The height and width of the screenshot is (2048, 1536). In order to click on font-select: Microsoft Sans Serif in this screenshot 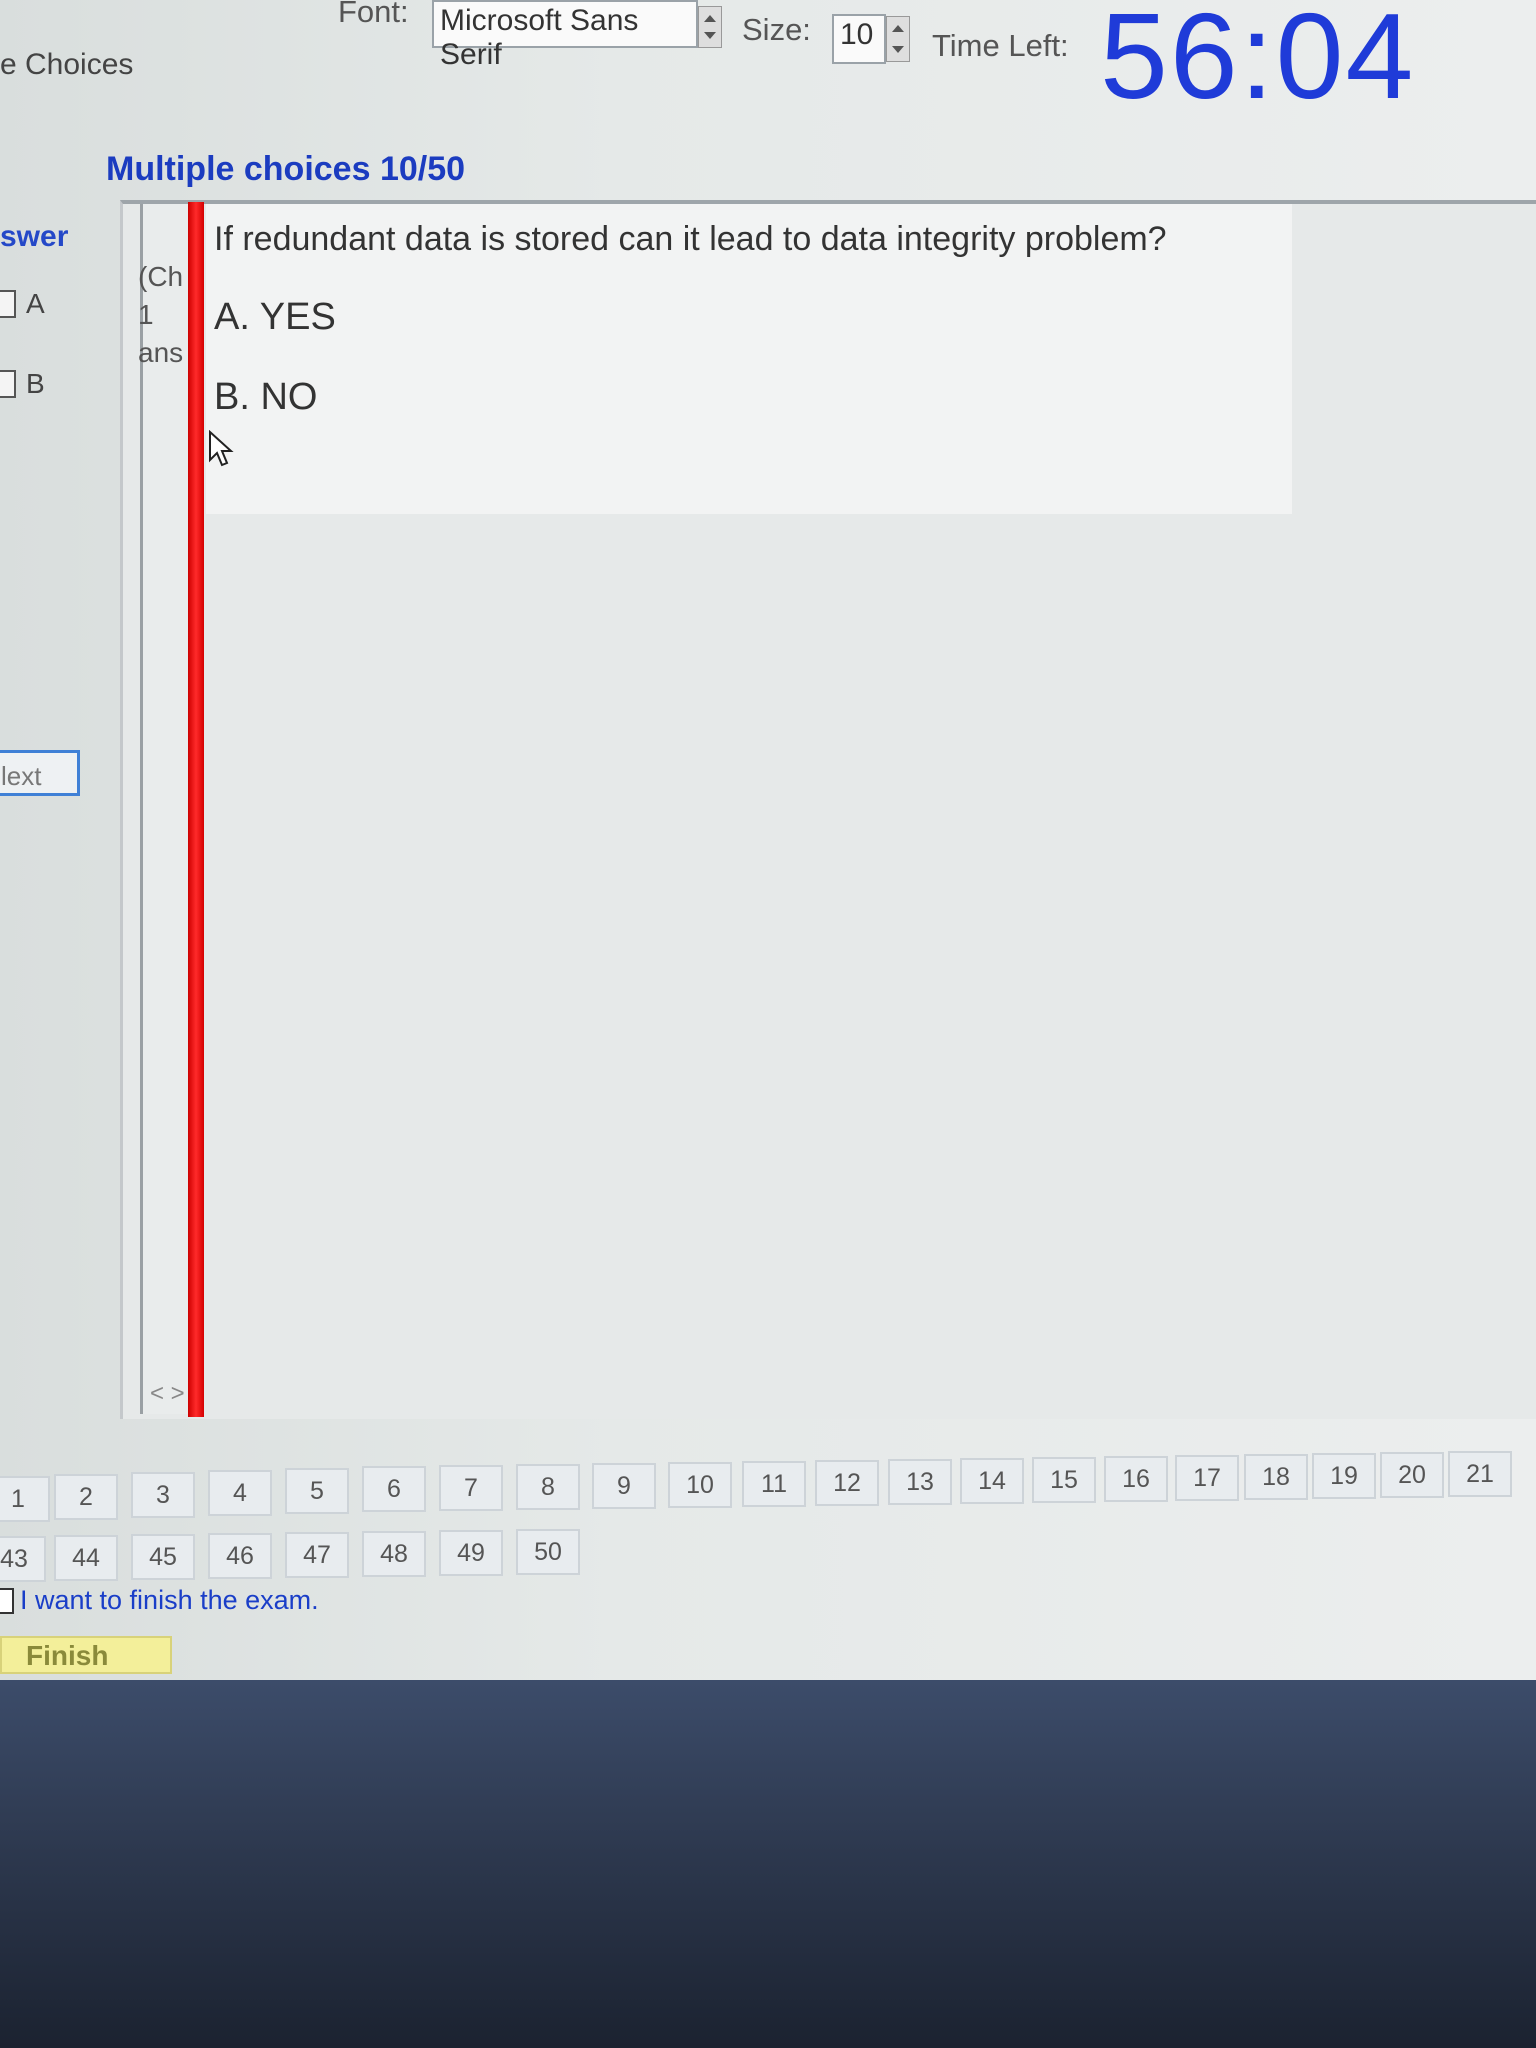, I will do `click(565, 35)`.